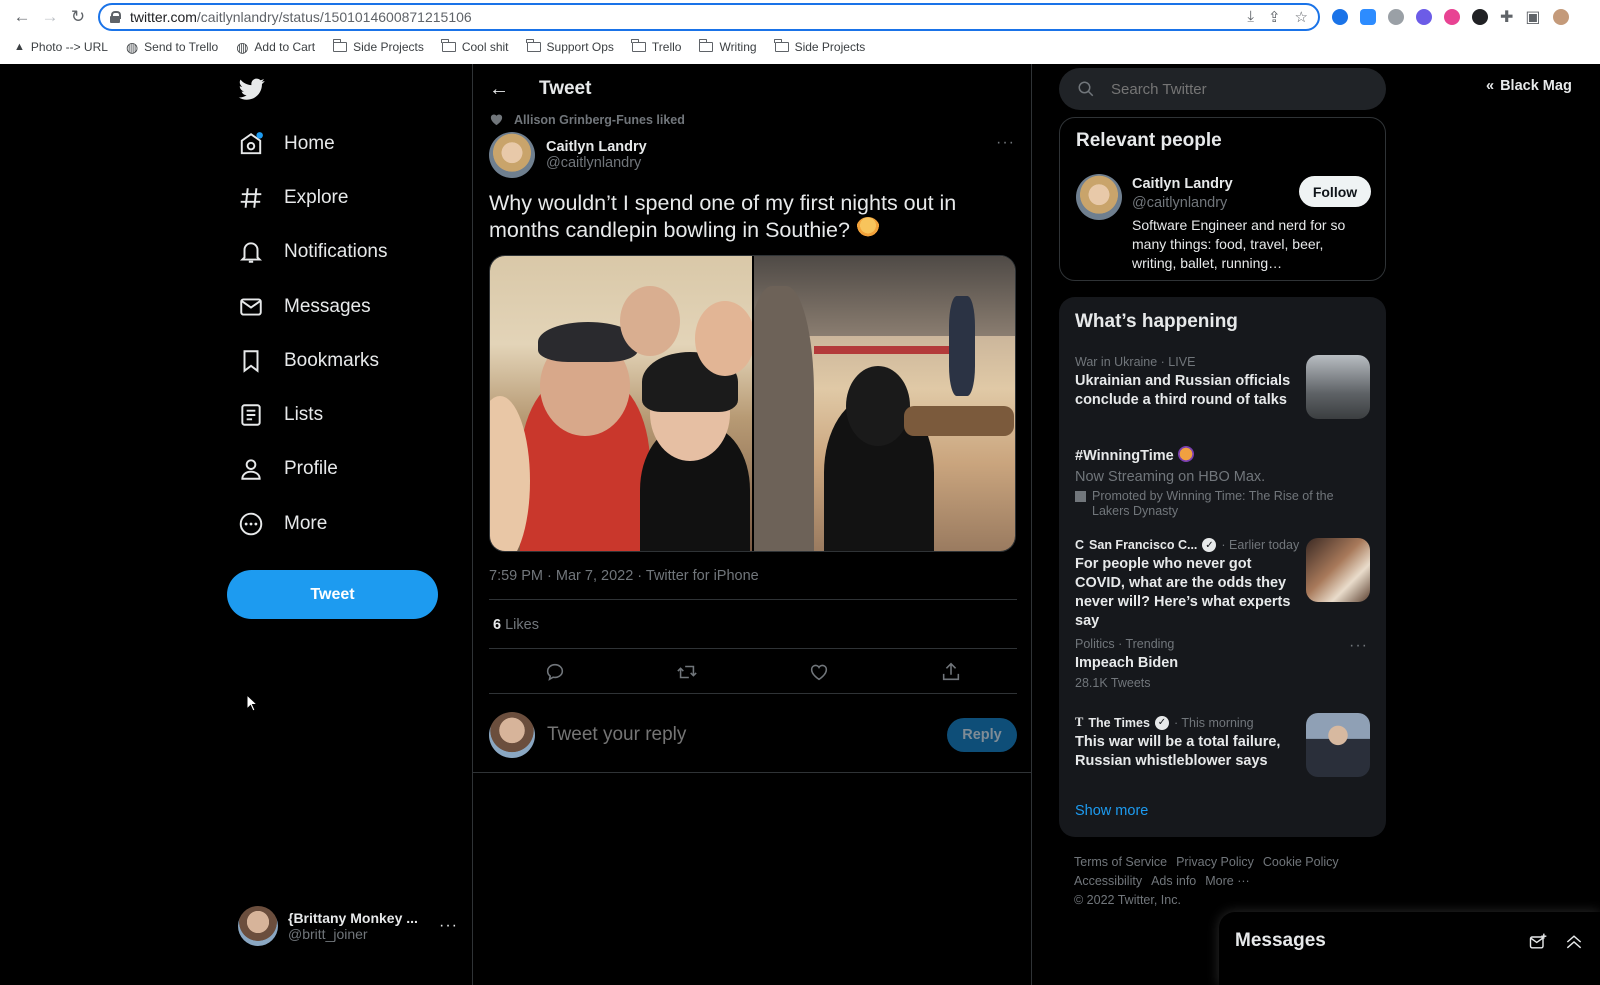 The height and width of the screenshot is (985, 1600). What do you see at coordinates (280, 415) in the screenshot?
I see `nav-lists: Lists` at bounding box center [280, 415].